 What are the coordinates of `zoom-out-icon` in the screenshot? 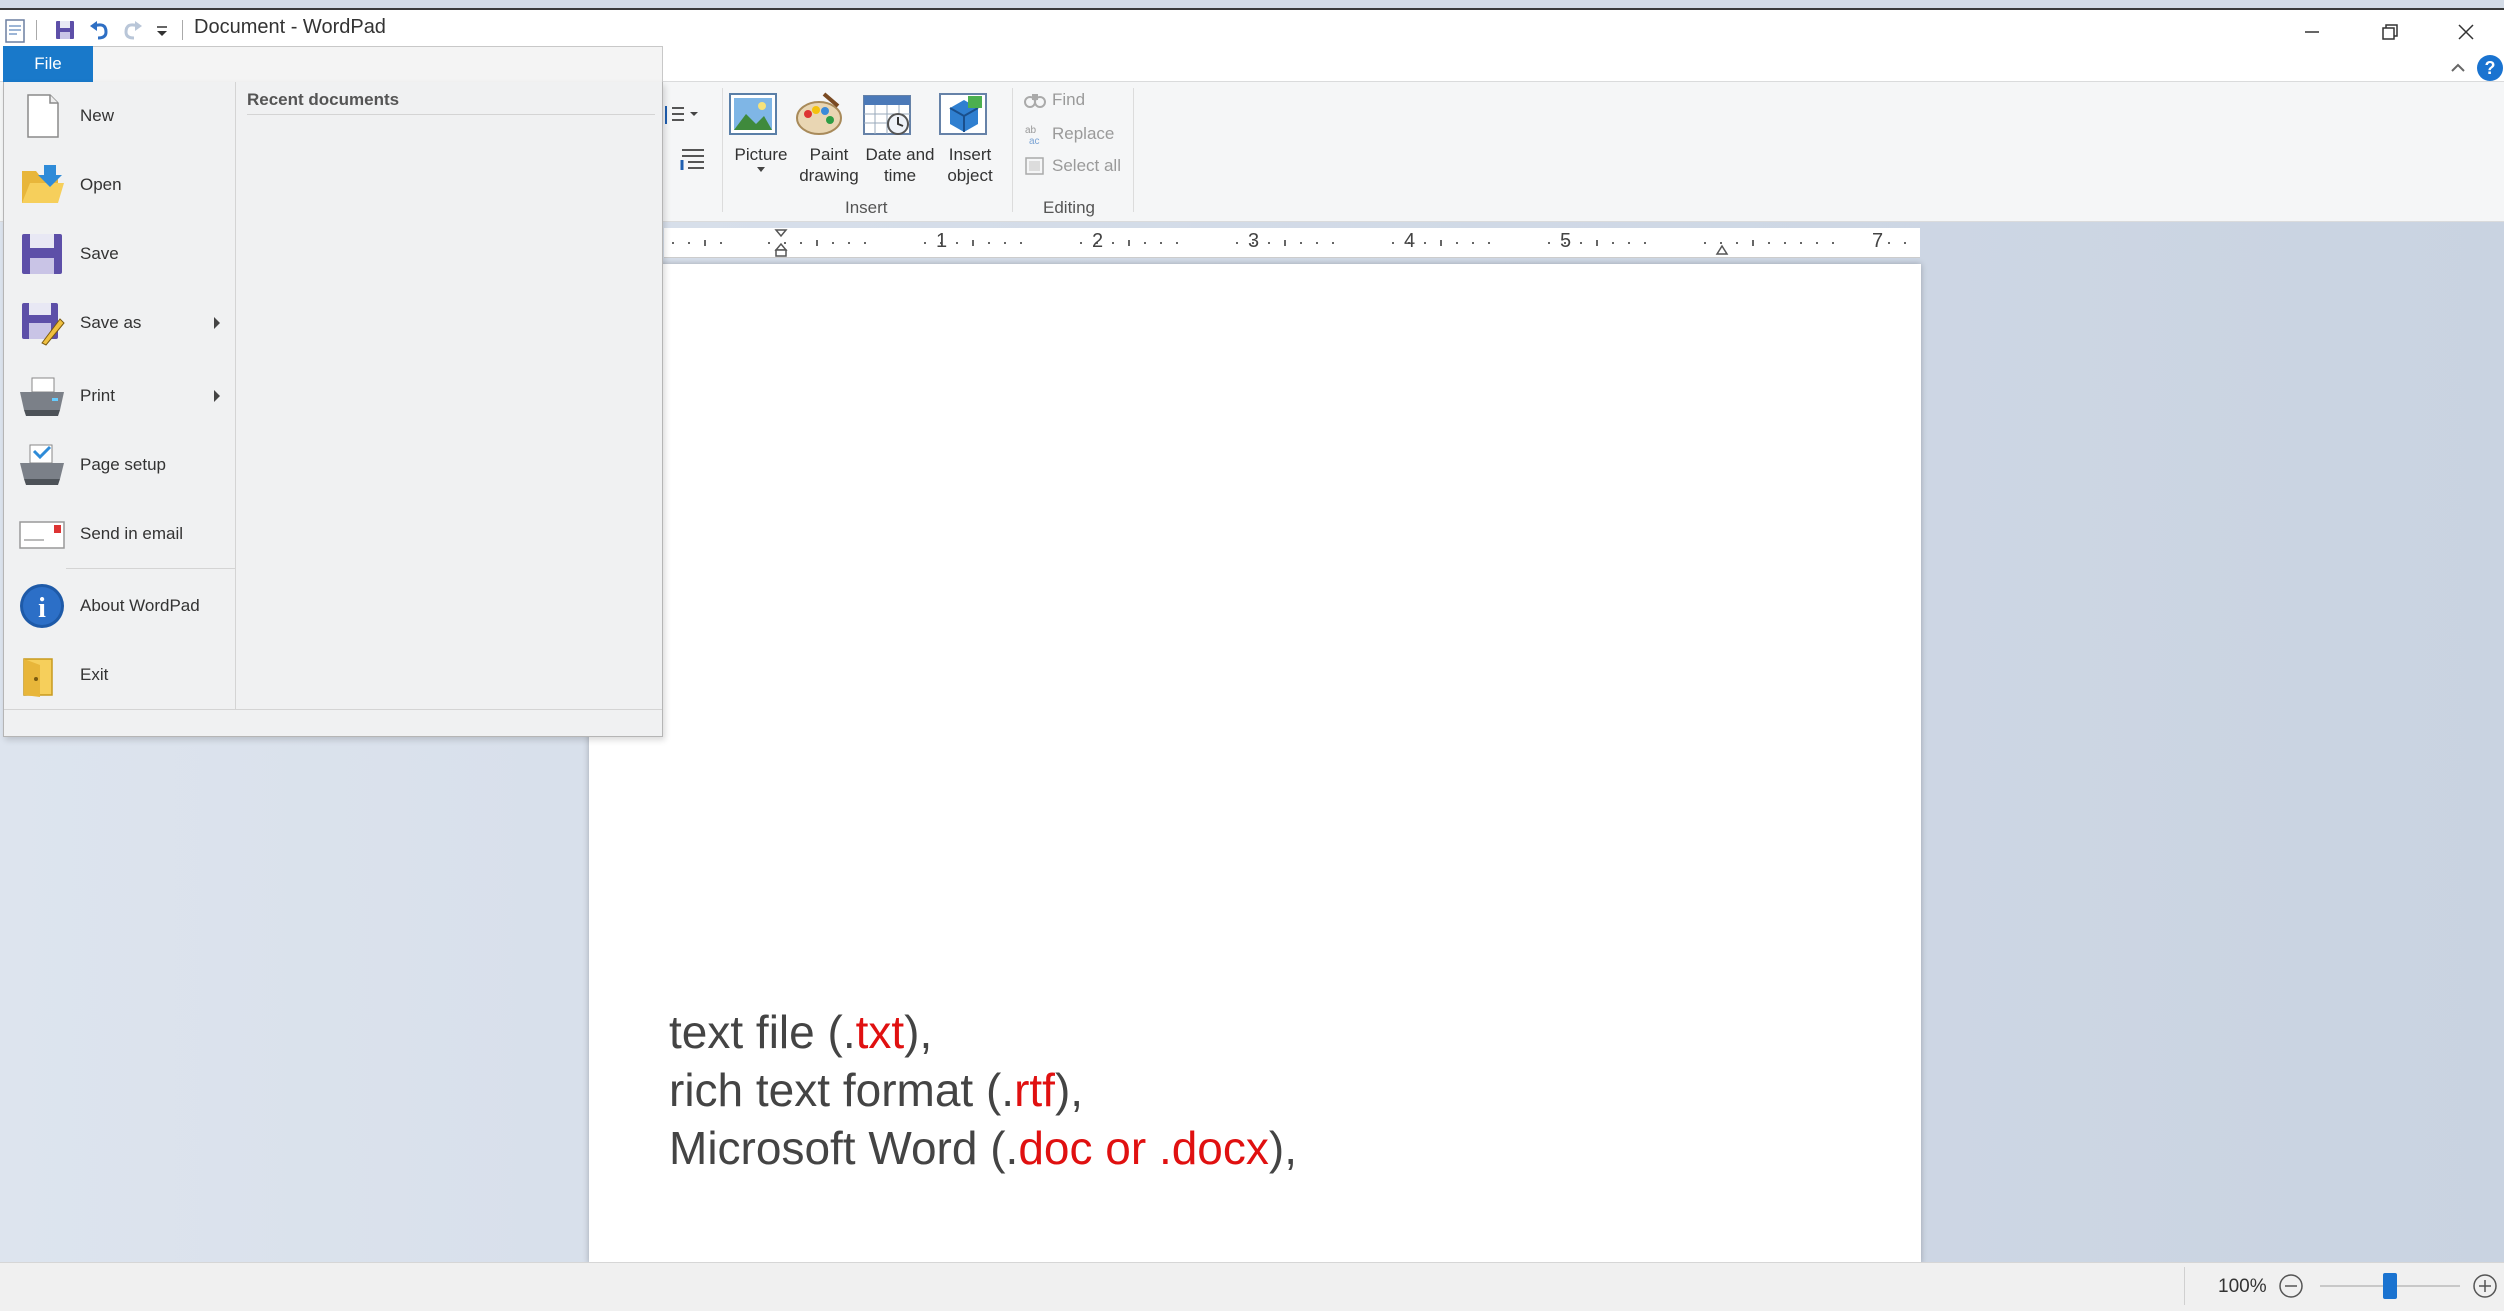 It's located at (2291, 1286).